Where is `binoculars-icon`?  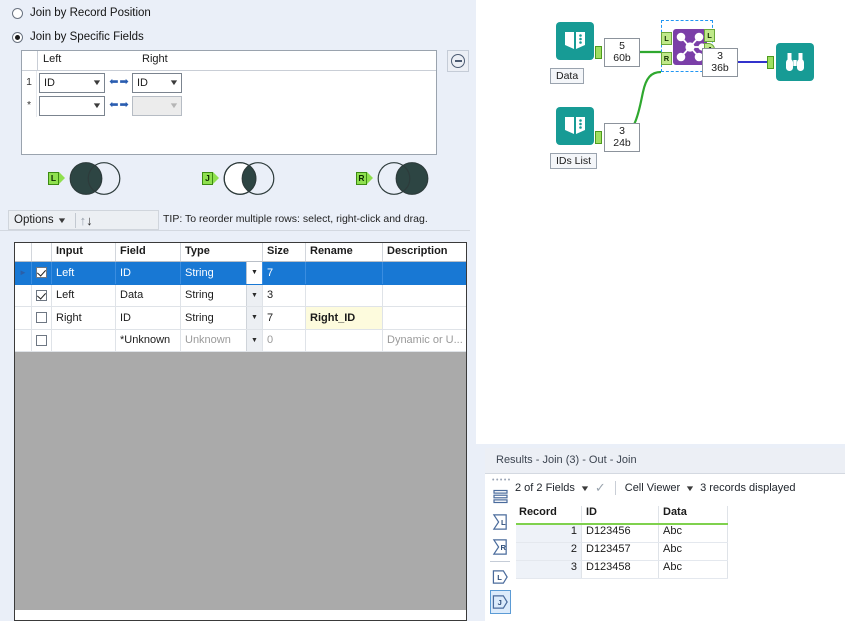
binoculars-icon is located at coordinates (795, 62).